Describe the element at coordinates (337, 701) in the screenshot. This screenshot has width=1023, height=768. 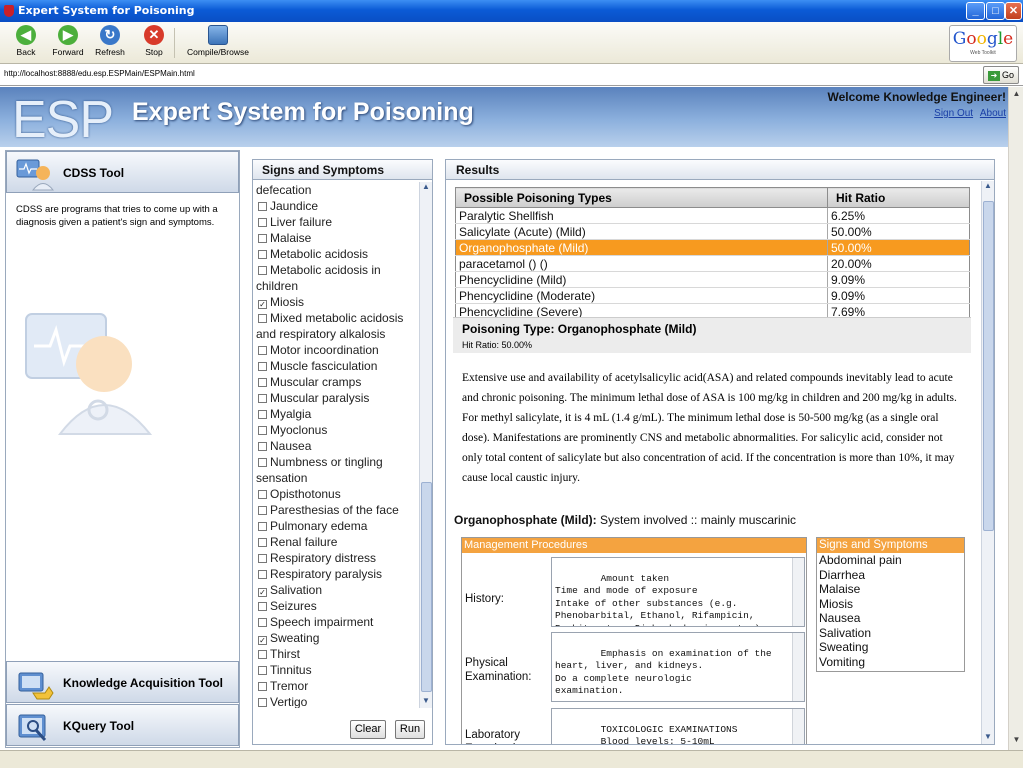
I see `sign-checkbox-item: Vertigo` at that location.